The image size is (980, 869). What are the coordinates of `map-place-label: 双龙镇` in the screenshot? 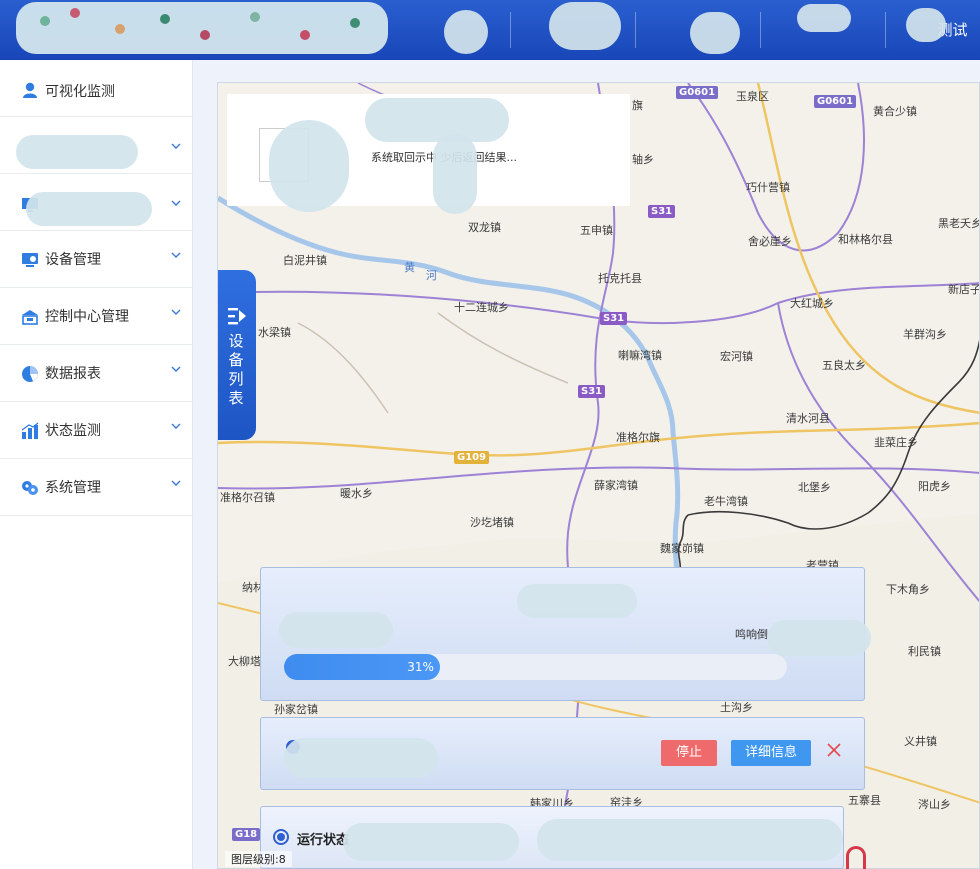 It's located at (484, 227).